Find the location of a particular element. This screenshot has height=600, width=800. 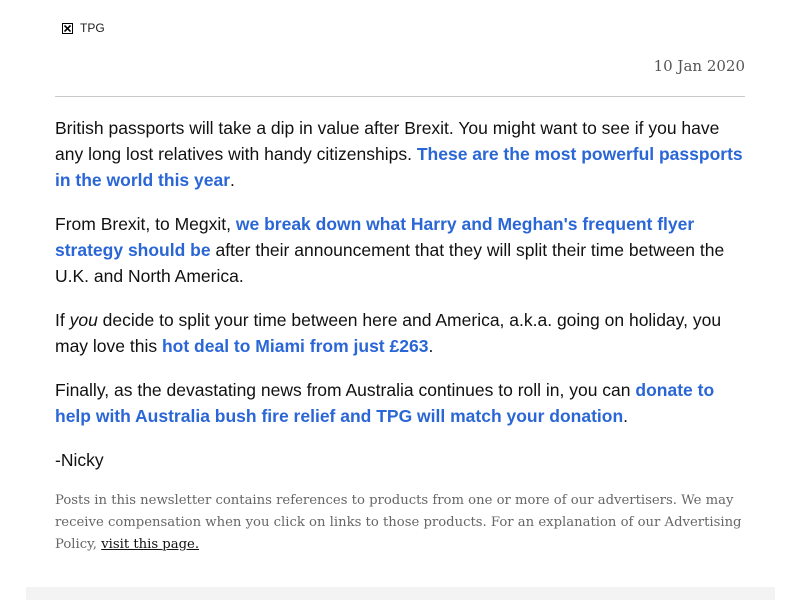

header-divider is located at coordinates (400, 96).